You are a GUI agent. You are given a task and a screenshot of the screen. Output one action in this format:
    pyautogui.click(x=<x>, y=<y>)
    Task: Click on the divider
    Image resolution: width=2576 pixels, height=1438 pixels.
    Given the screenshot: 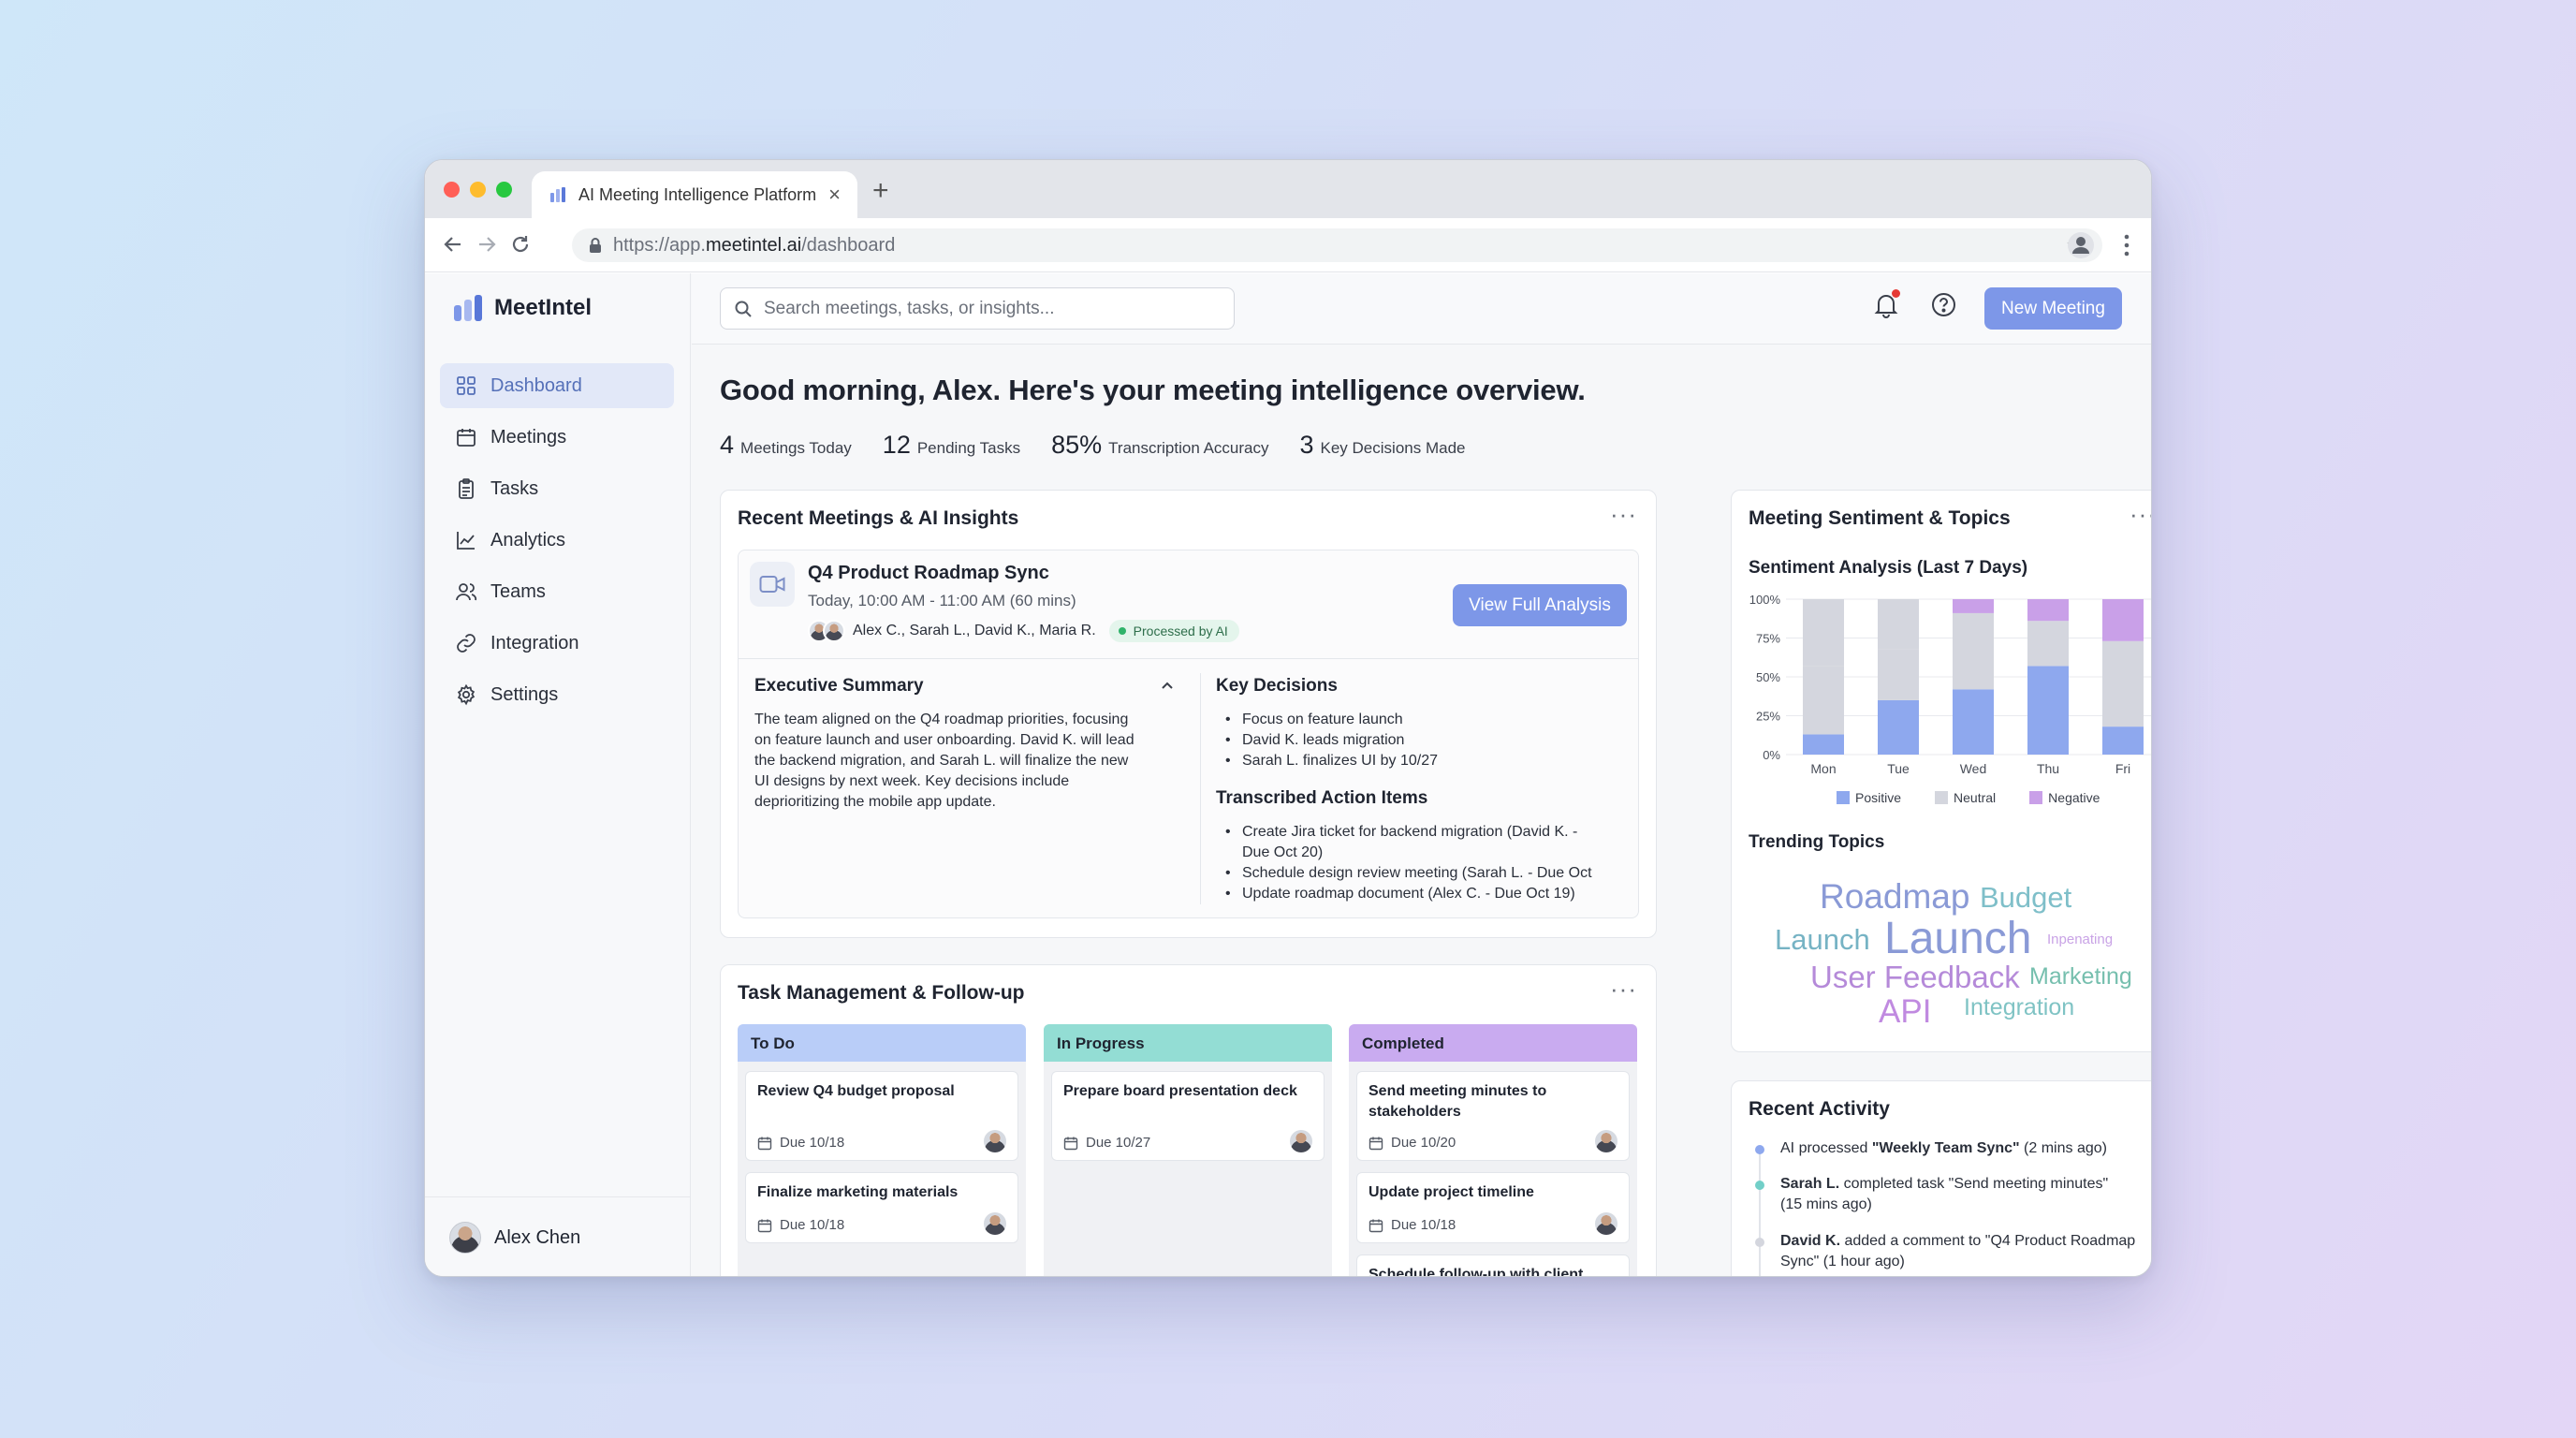 What is the action you would take?
    pyautogui.click(x=1188, y=658)
    